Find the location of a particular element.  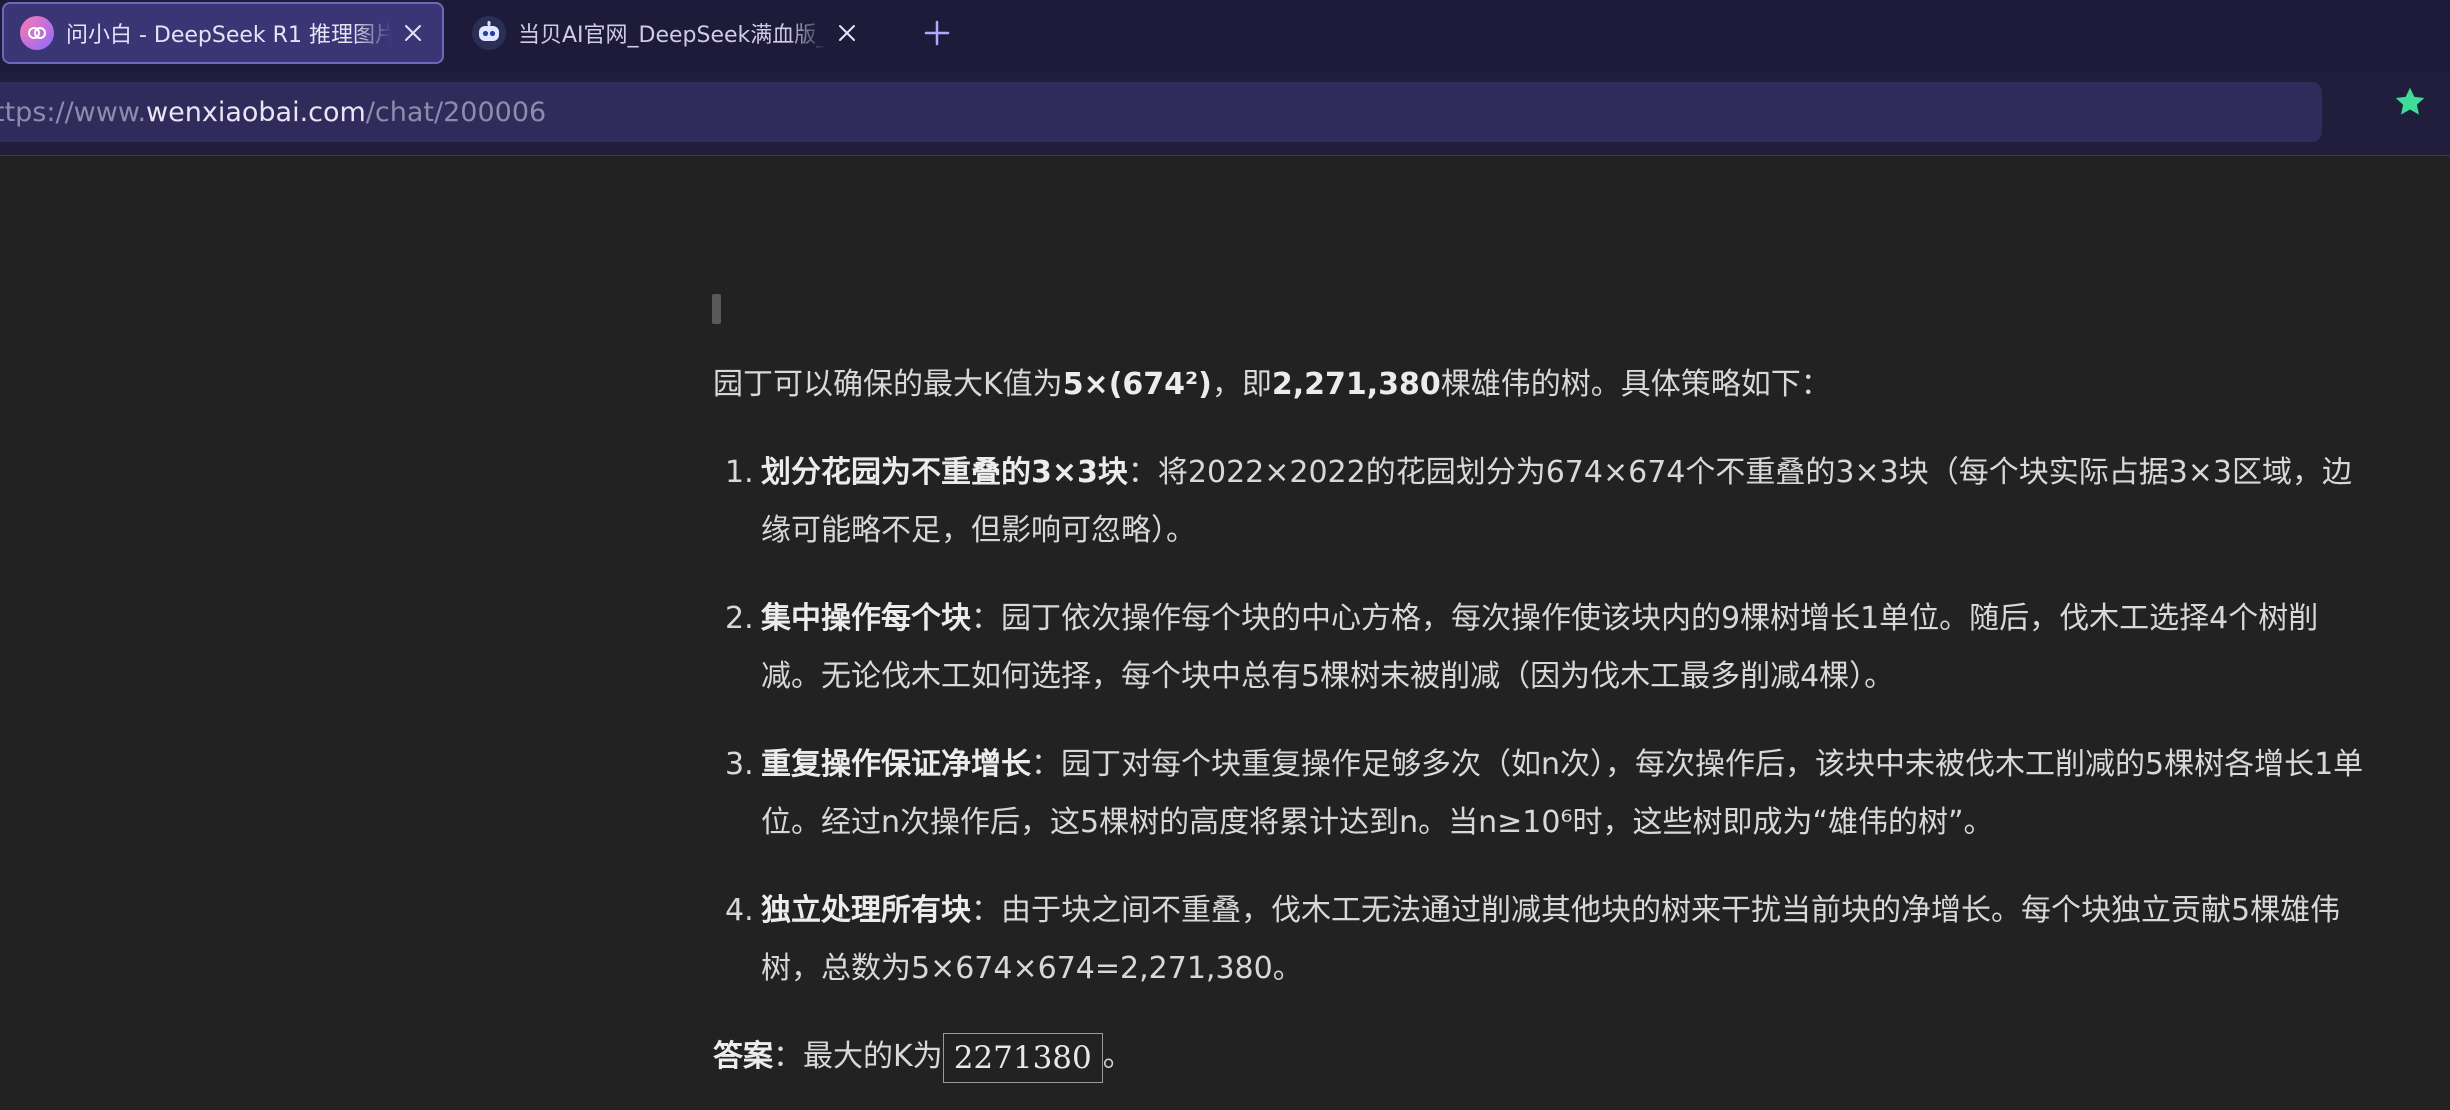

new-tab-button is located at coordinates (937, 33).